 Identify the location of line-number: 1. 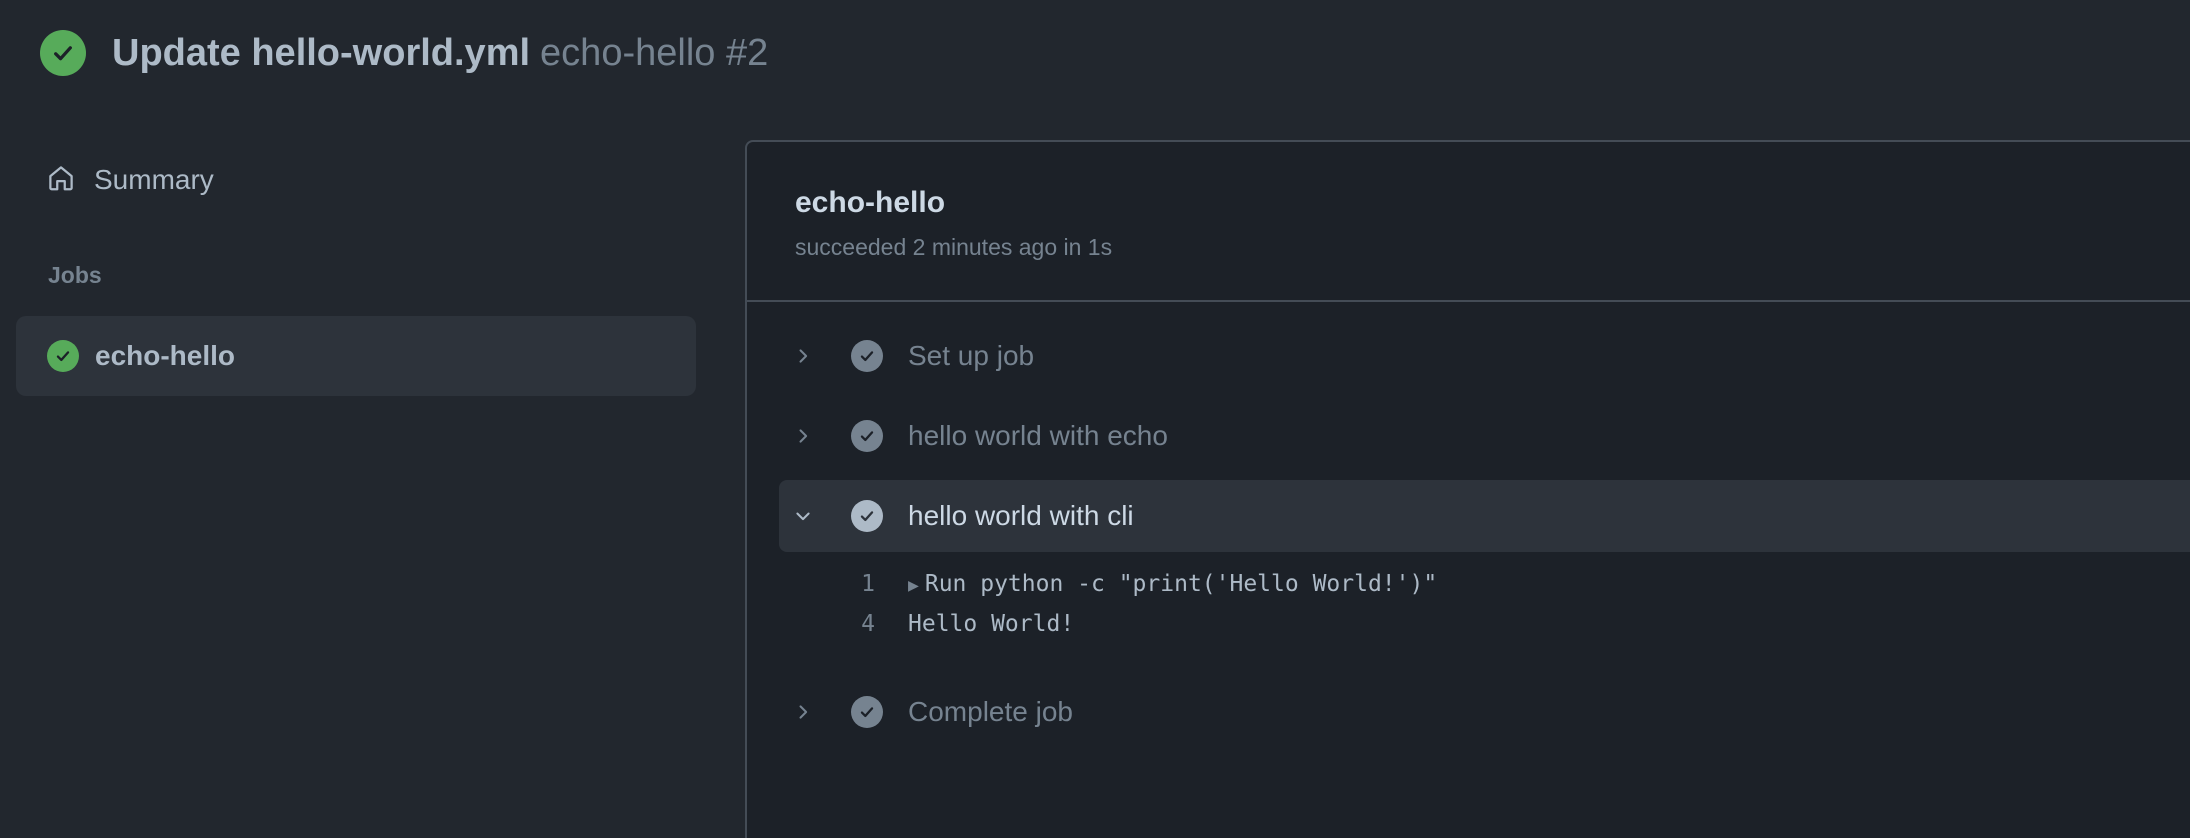
(868, 584).